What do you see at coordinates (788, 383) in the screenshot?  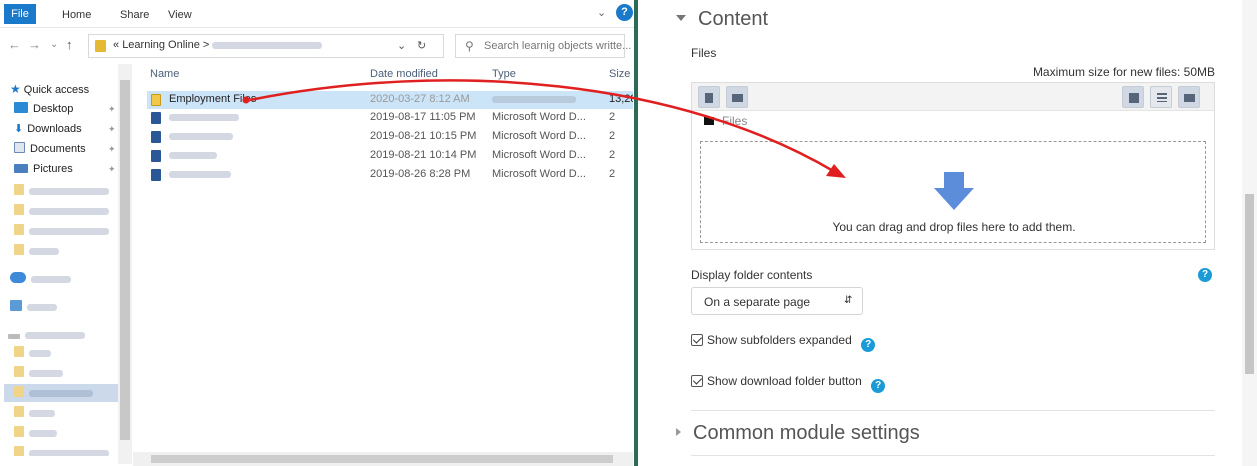 I see `show-download-checkbox-row: Show download folder button ?` at bounding box center [788, 383].